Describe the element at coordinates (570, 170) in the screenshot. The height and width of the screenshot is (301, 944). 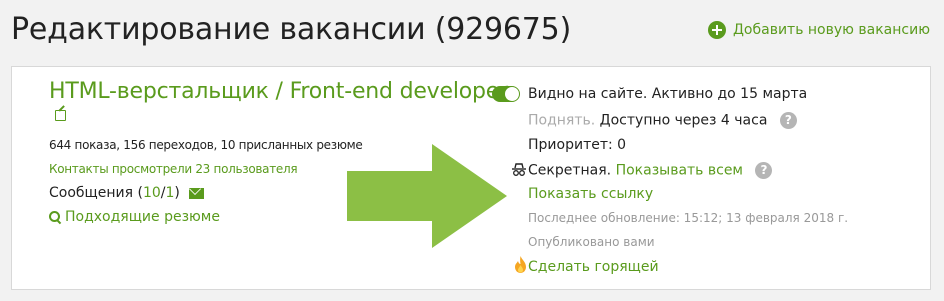
I see `secret-label: Секретная.` at that location.